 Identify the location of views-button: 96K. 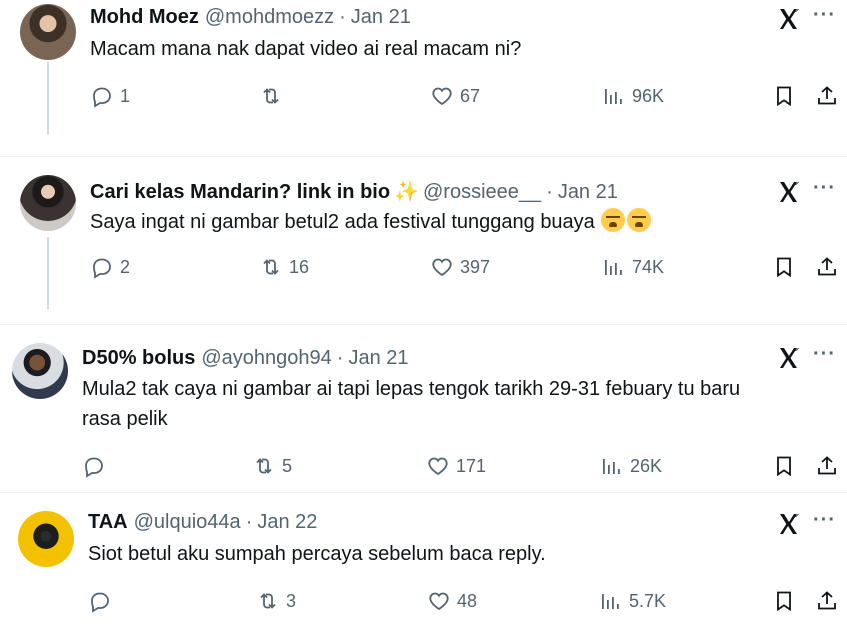
(633, 96).